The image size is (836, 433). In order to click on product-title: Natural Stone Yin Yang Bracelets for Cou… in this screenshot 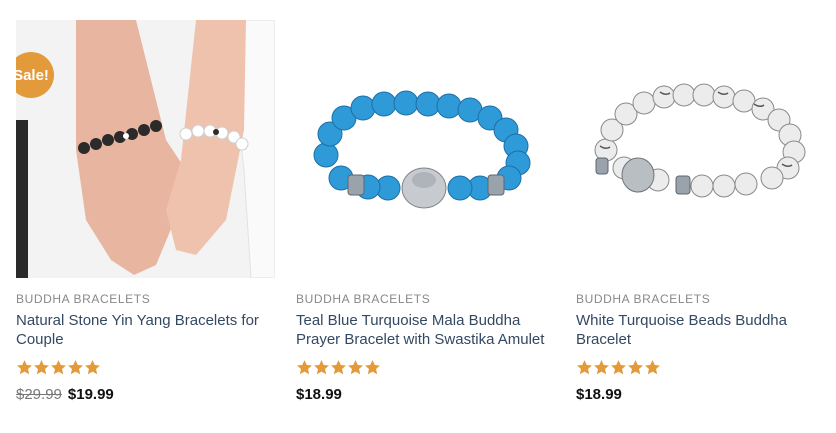, I will do `click(141, 330)`.